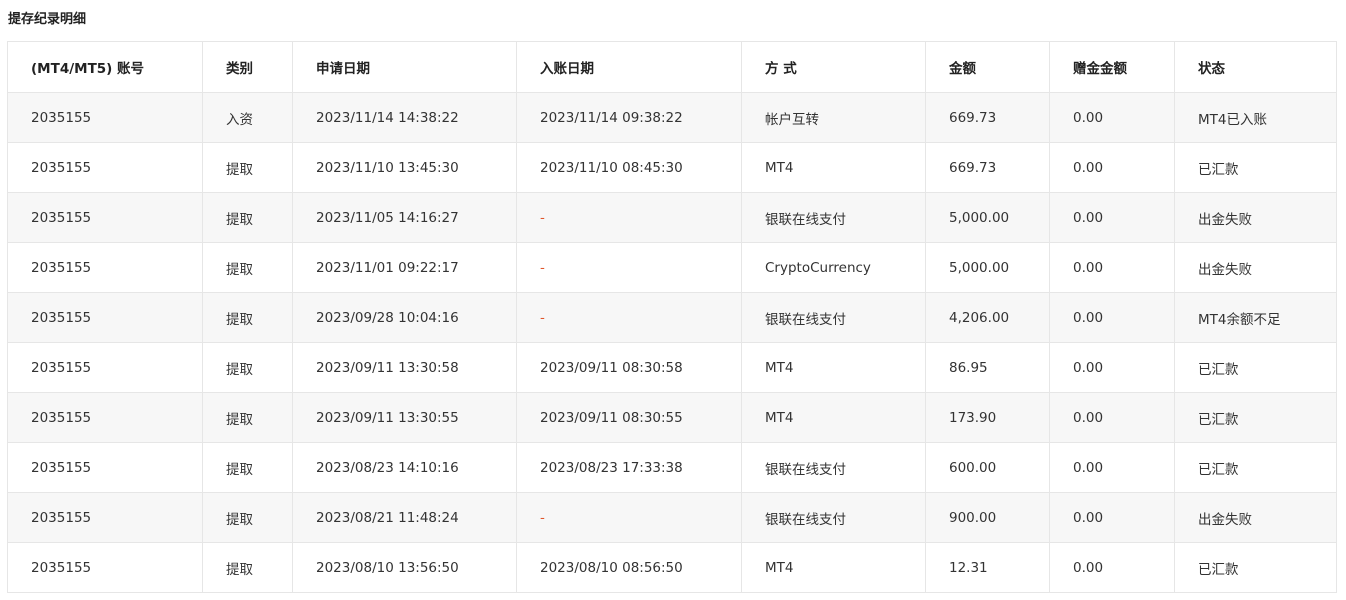 The height and width of the screenshot is (600, 1346). I want to click on column-header-amount: 金额, so click(987, 67).